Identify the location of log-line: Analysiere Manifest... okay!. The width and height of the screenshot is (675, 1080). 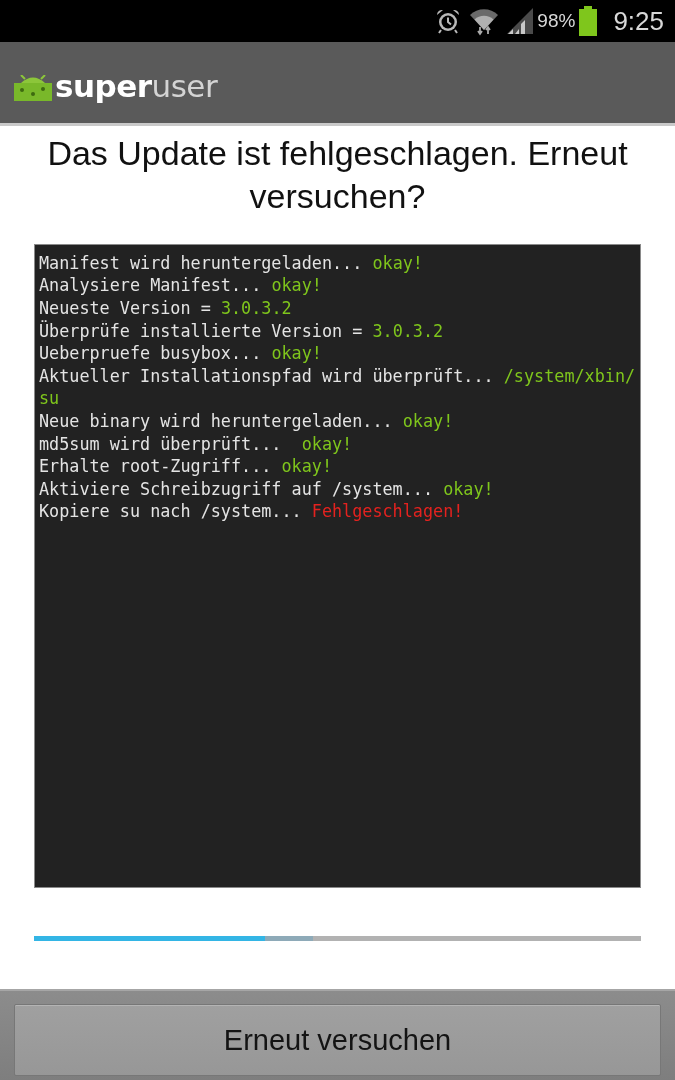
(181, 286).